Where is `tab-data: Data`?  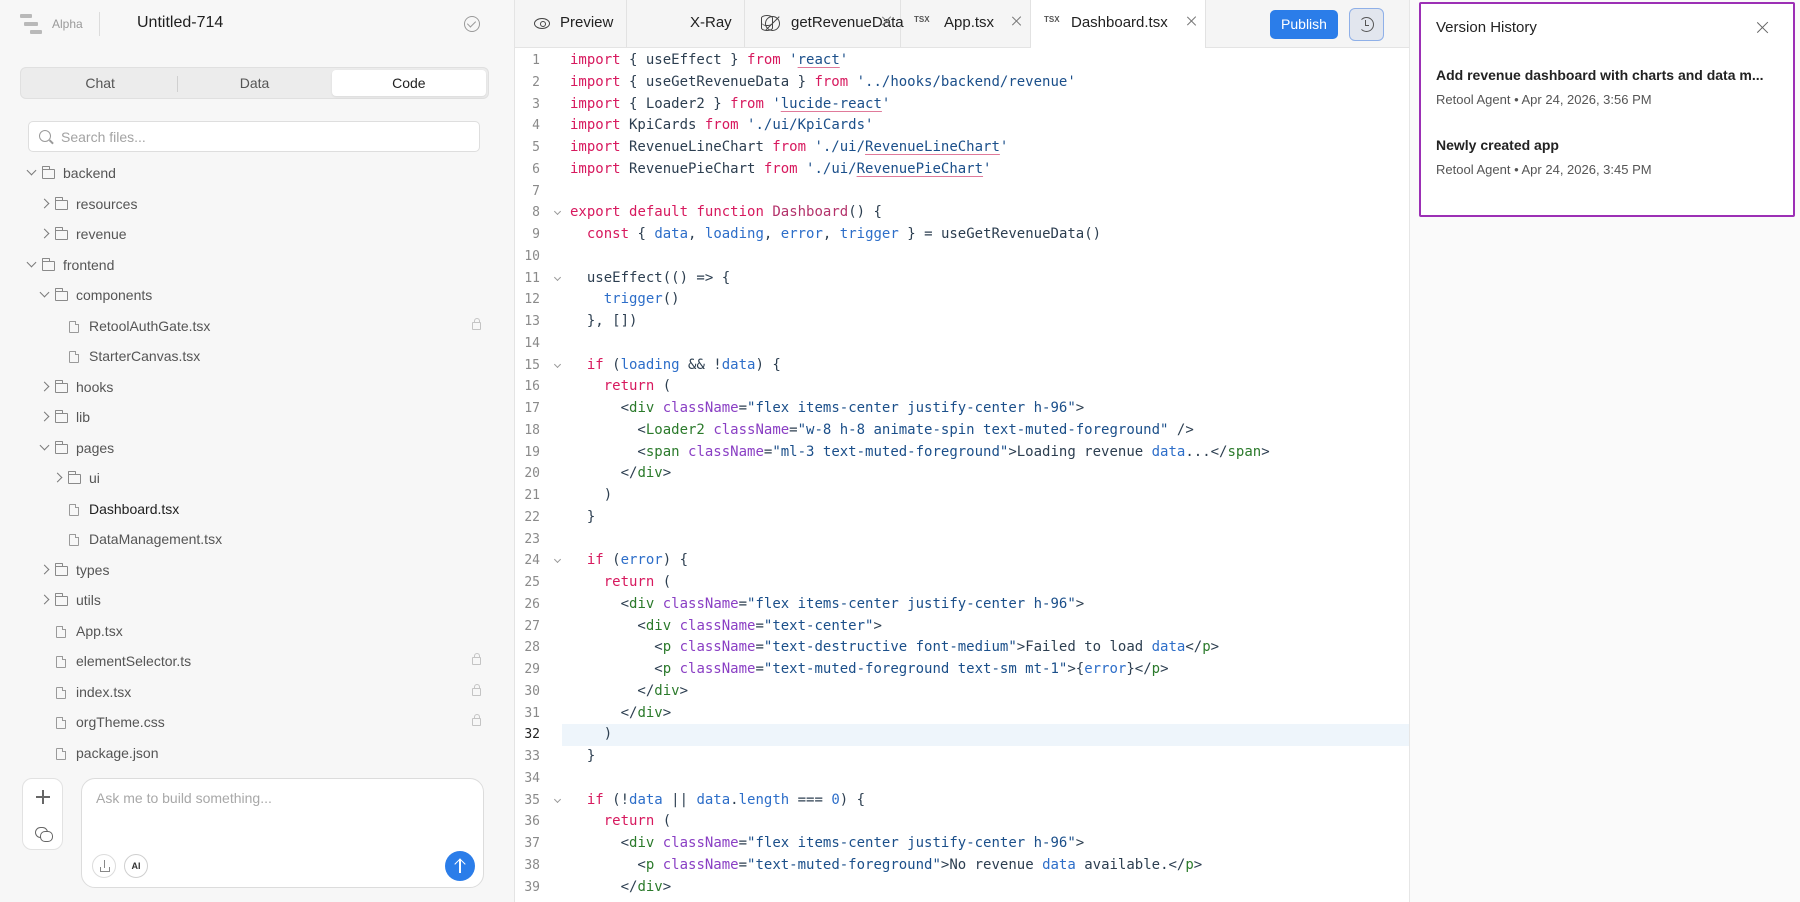 tab-data: Data is located at coordinates (254, 83).